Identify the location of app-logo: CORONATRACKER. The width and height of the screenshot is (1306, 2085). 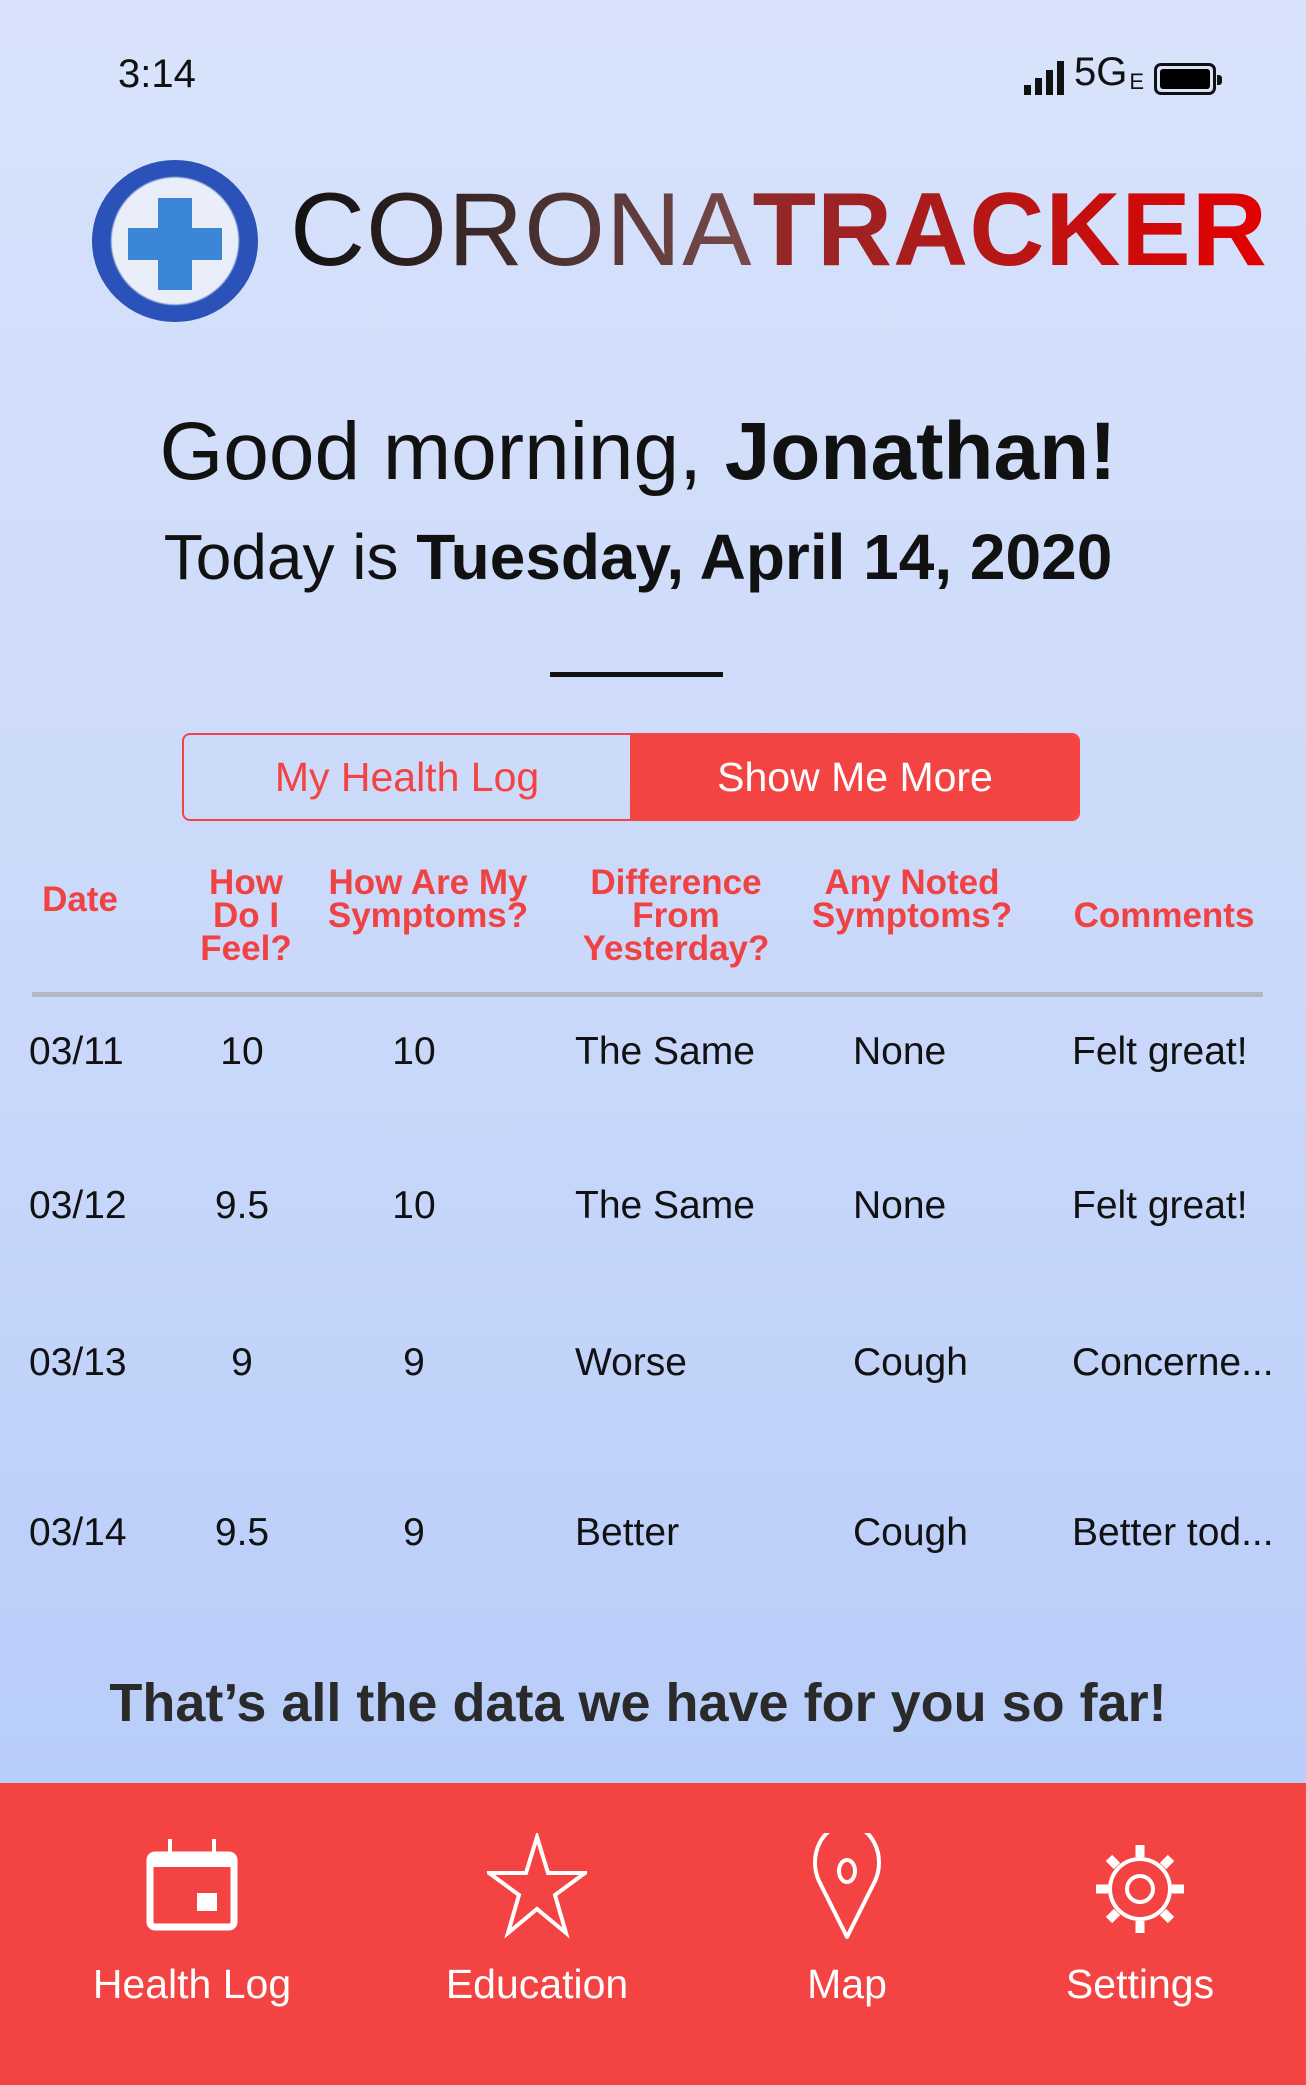
(779, 230).